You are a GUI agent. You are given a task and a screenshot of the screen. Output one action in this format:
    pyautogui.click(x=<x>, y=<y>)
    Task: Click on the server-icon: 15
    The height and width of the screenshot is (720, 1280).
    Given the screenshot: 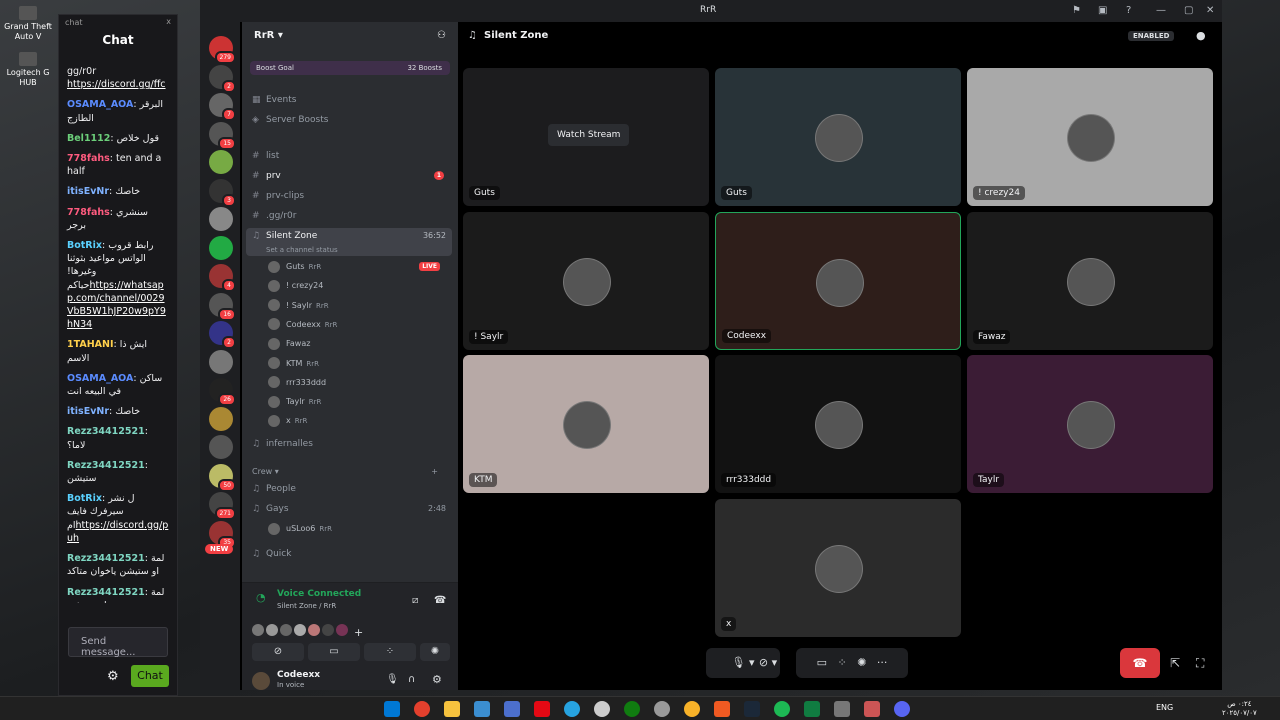 What is the action you would take?
    pyautogui.click(x=222, y=135)
    